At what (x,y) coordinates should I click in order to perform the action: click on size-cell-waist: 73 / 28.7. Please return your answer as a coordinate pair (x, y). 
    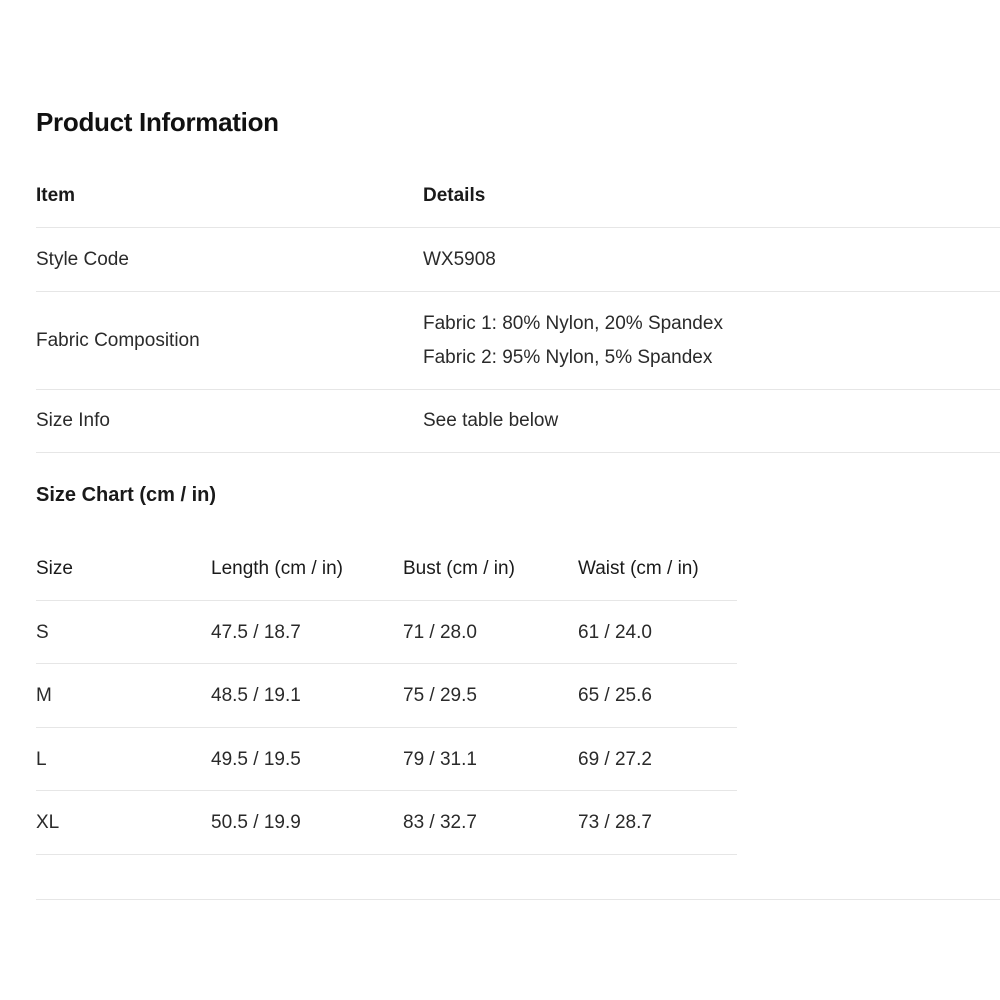
    Looking at the image, I should click on (615, 822).